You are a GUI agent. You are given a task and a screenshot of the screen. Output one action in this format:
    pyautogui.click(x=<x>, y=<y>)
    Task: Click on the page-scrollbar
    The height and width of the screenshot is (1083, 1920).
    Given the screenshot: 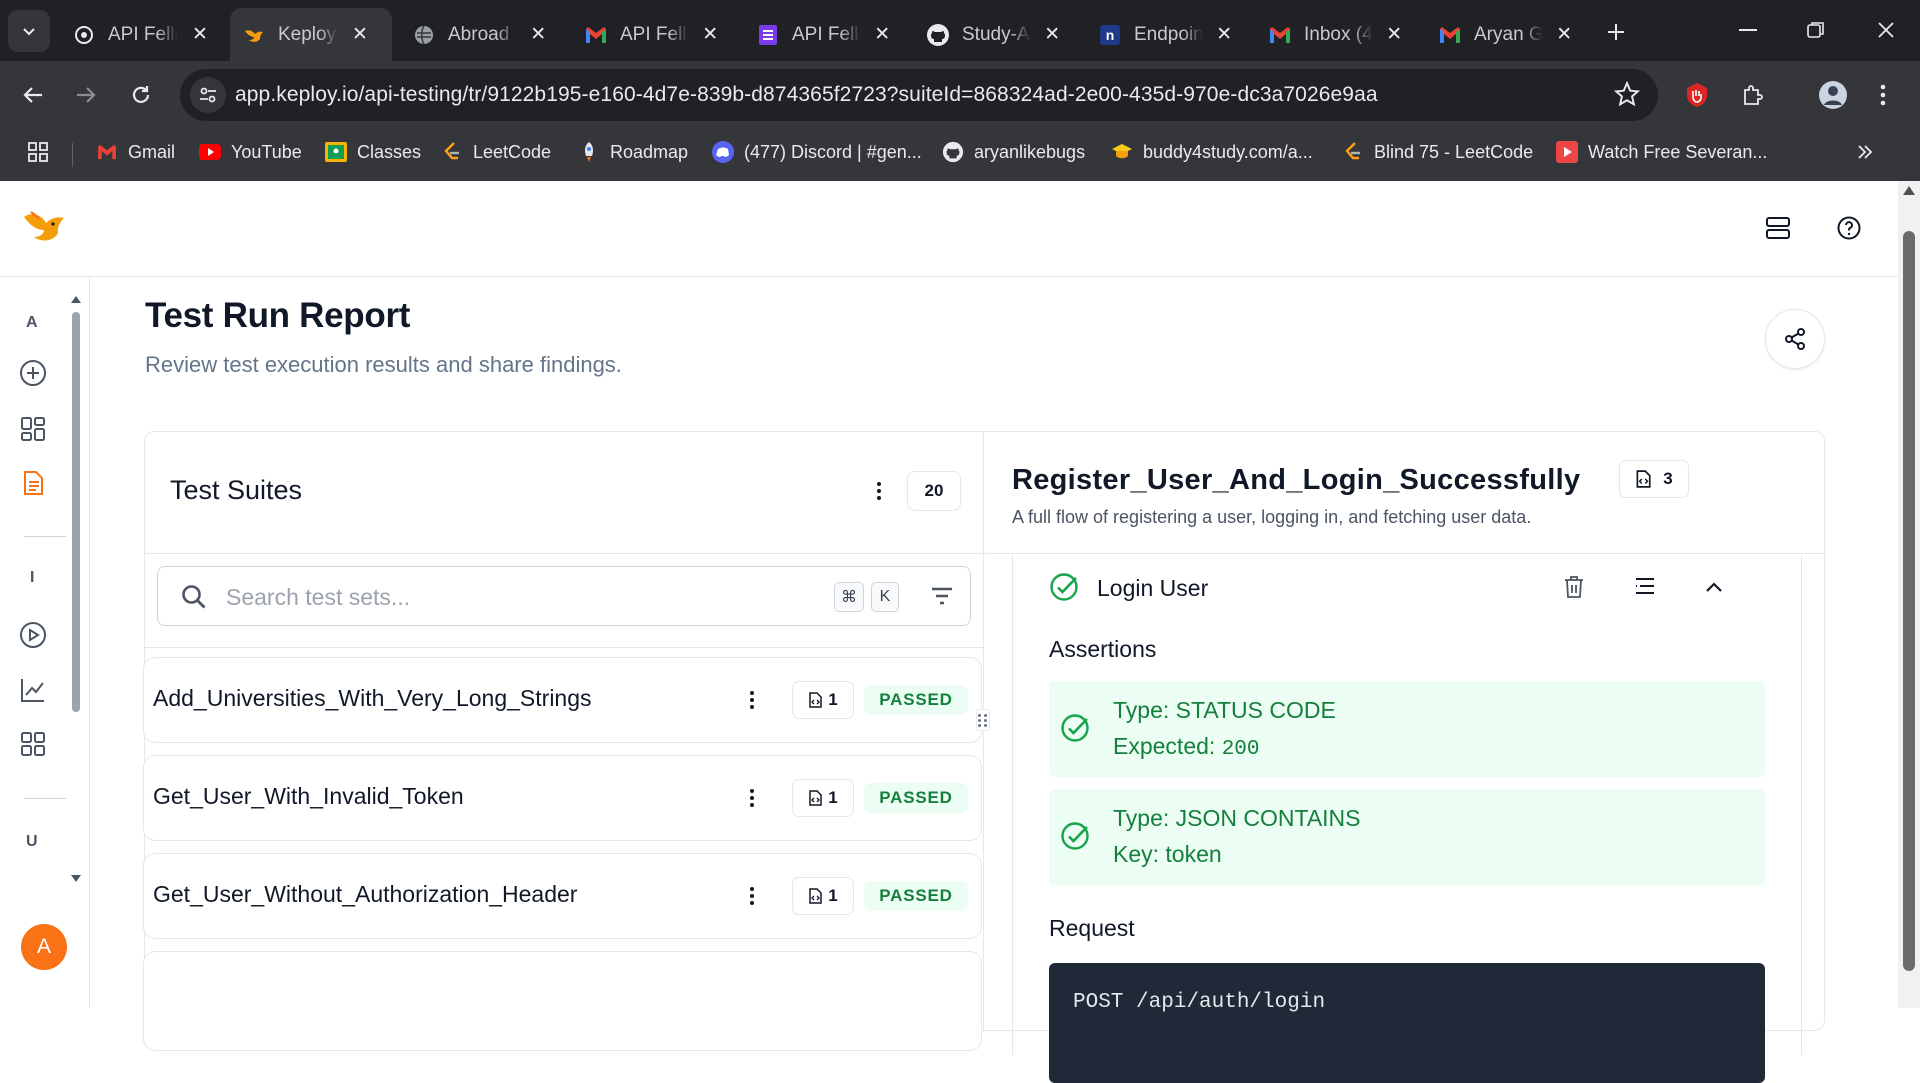 What is the action you would take?
    pyautogui.click(x=1909, y=594)
    